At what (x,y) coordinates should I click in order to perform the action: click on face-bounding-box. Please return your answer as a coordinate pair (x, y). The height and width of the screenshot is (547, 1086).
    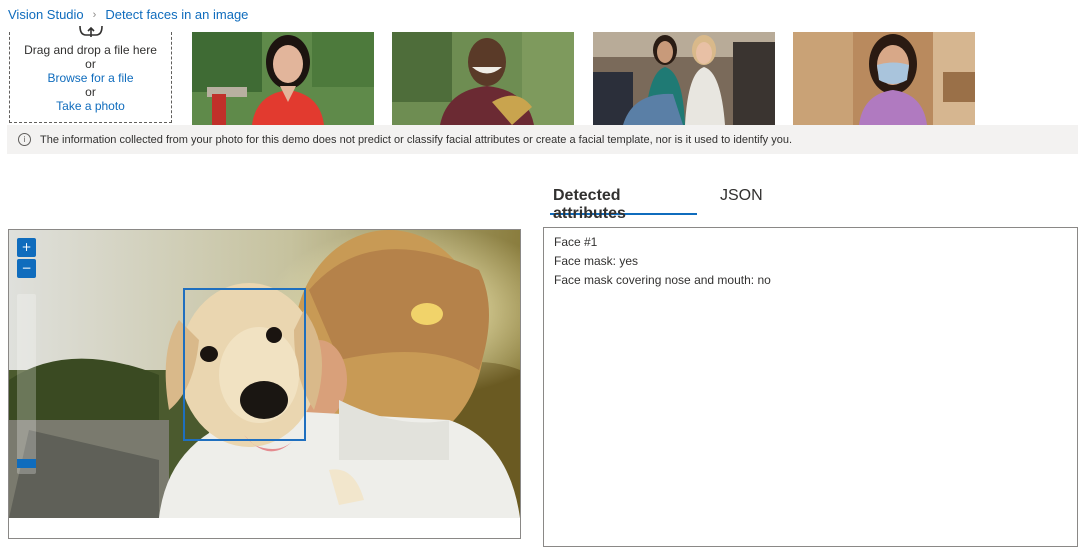
    Looking at the image, I should click on (244, 364).